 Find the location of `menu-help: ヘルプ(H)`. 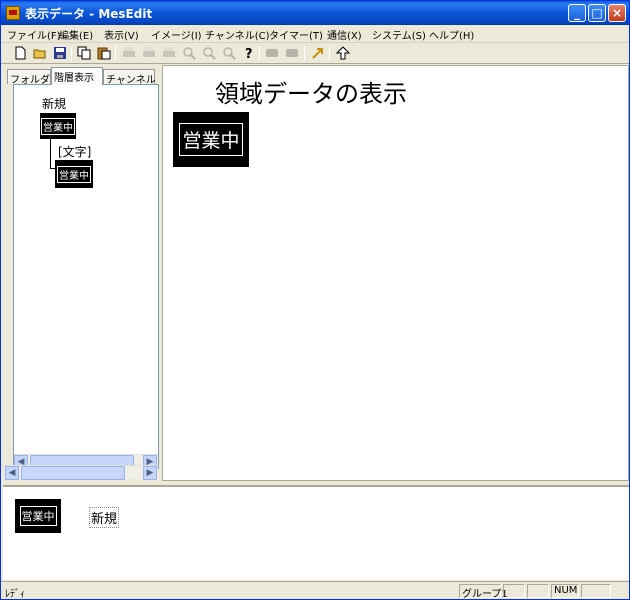

menu-help: ヘルプ(H) is located at coordinates (451, 34).